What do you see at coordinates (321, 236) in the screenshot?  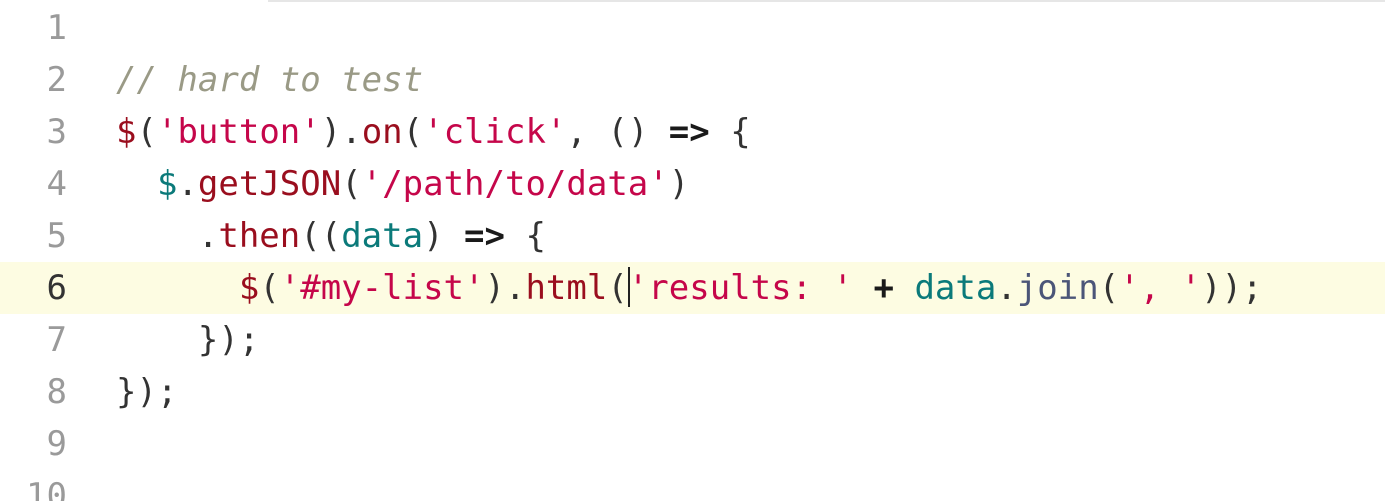 I see `code-token-punc: ((` at bounding box center [321, 236].